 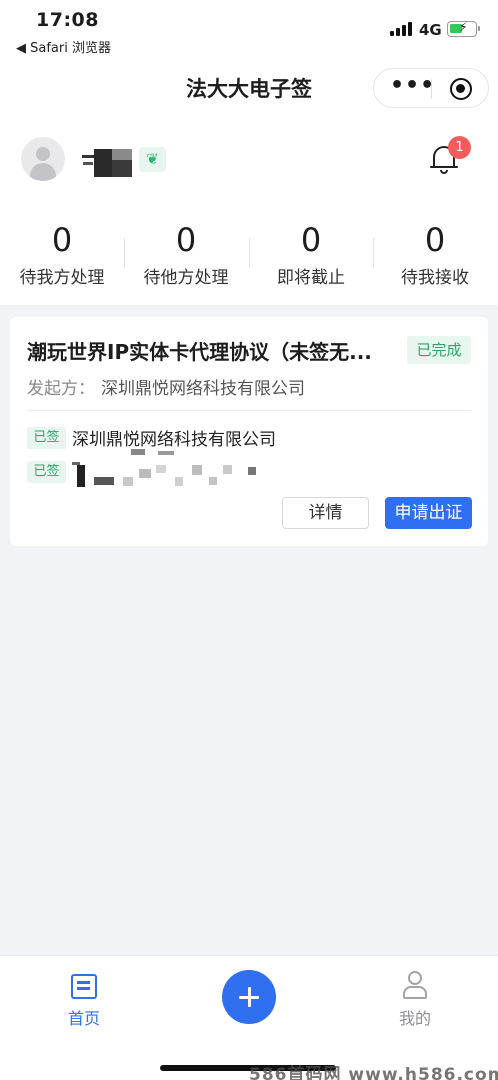 What do you see at coordinates (186, 278) in the screenshot?
I see `stat-label: 待他方处理` at bounding box center [186, 278].